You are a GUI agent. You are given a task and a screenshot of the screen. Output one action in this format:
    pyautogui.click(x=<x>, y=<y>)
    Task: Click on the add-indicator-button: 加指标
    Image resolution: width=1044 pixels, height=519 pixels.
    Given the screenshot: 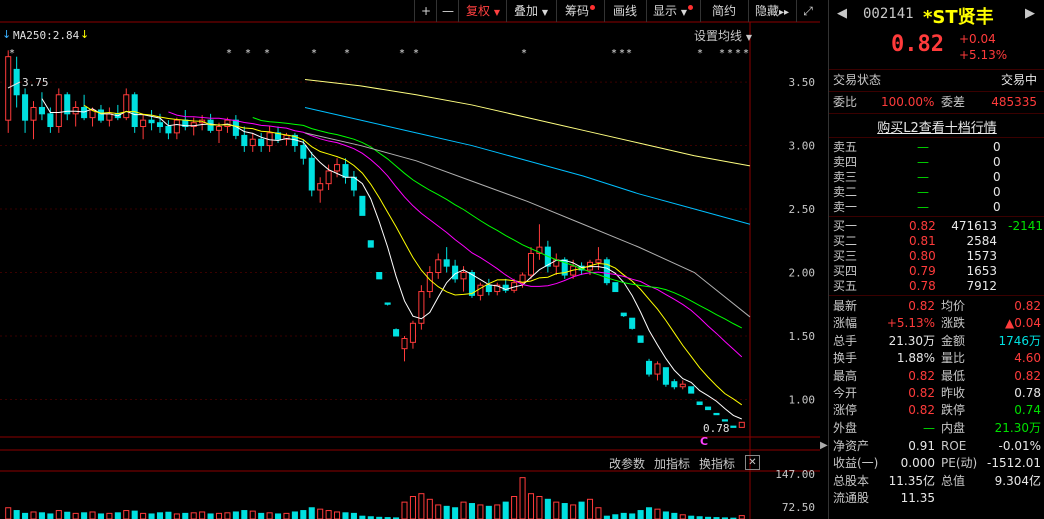 What is the action you would take?
    pyautogui.click(x=672, y=463)
    